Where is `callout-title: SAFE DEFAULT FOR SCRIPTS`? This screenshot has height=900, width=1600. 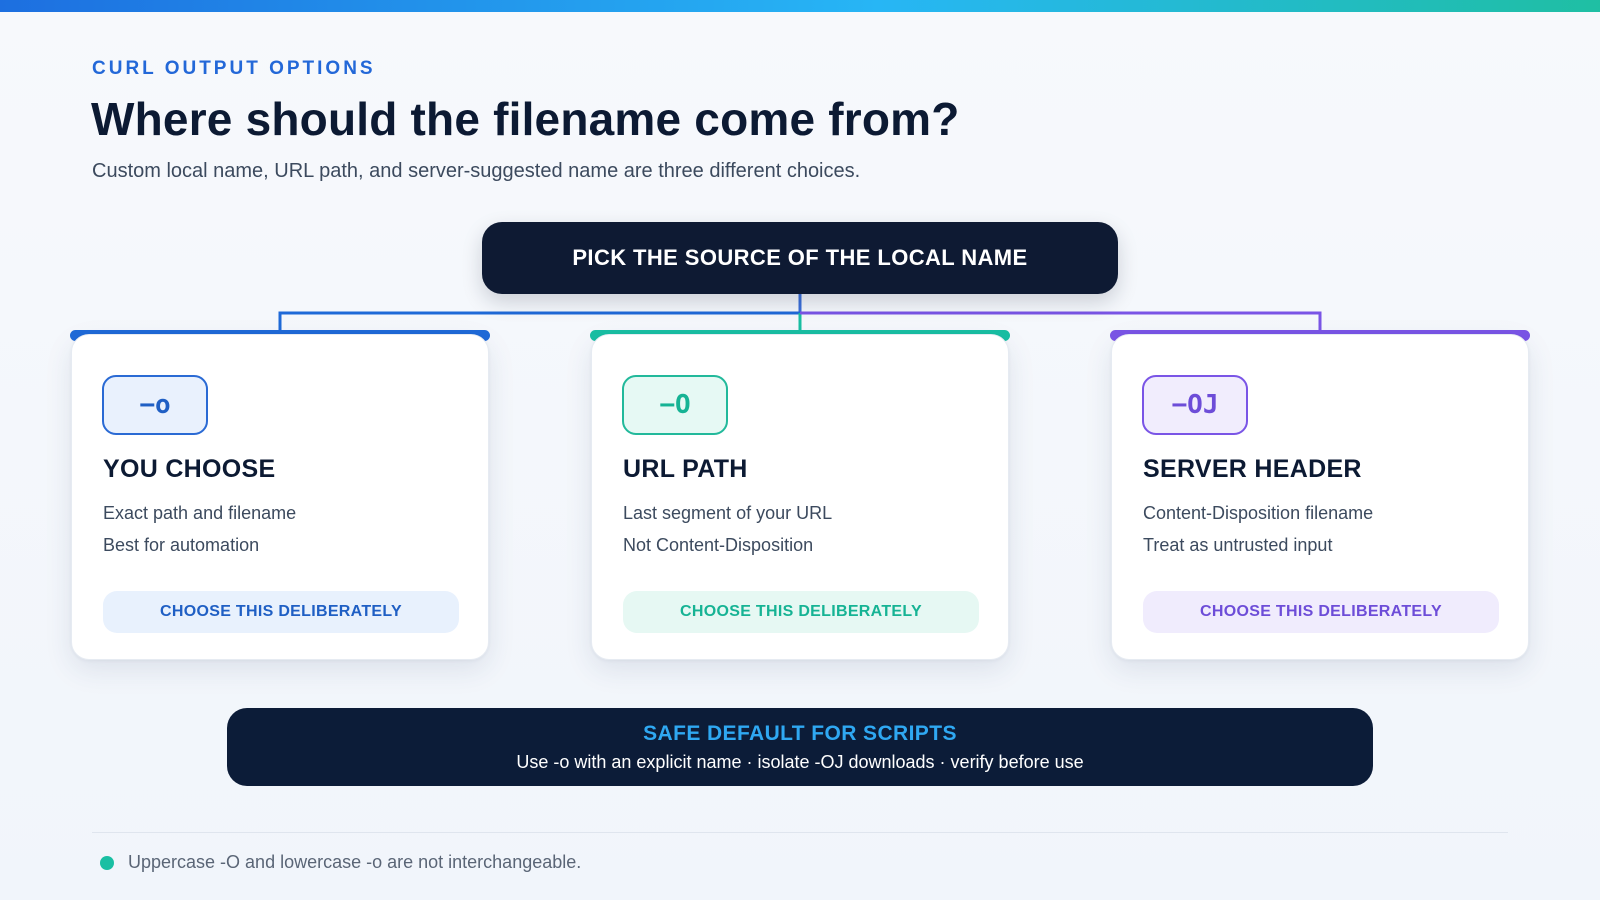 callout-title: SAFE DEFAULT FOR SCRIPTS is located at coordinates (800, 733).